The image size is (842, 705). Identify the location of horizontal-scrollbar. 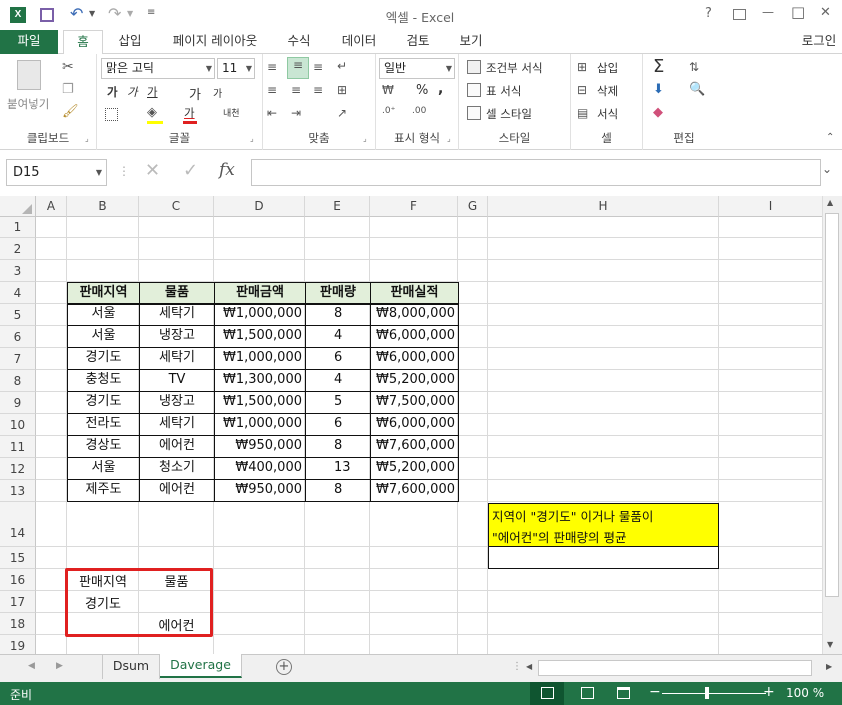
(675, 668).